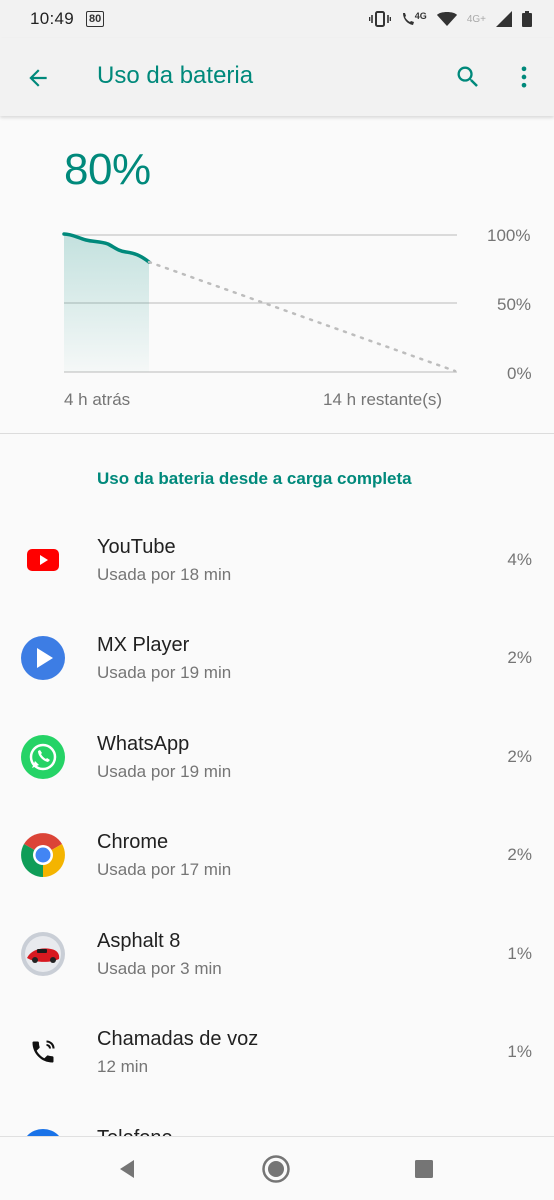 This screenshot has height=1200, width=554. What do you see at coordinates (136, 547) in the screenshot?
I see `app-name: YouTube` at bounding box center [136, 547].